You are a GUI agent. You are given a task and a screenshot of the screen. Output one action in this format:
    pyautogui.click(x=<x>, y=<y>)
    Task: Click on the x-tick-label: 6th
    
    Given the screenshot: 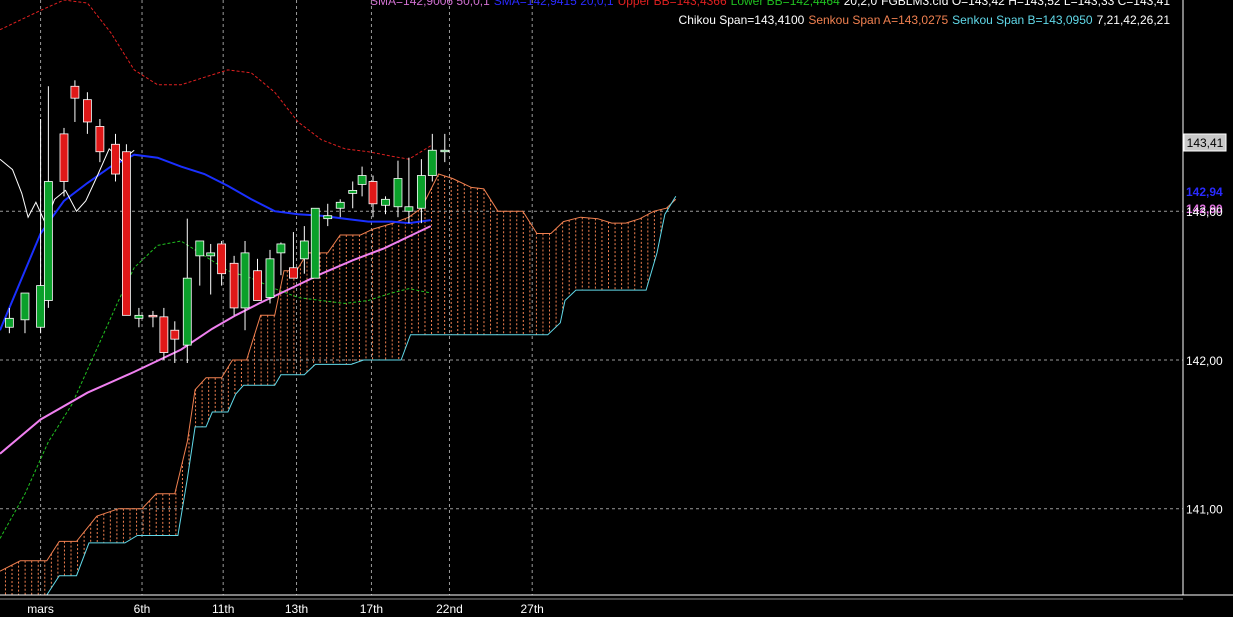 What is the action you would take?
    pyautogui.click(x=142, y=609)
    